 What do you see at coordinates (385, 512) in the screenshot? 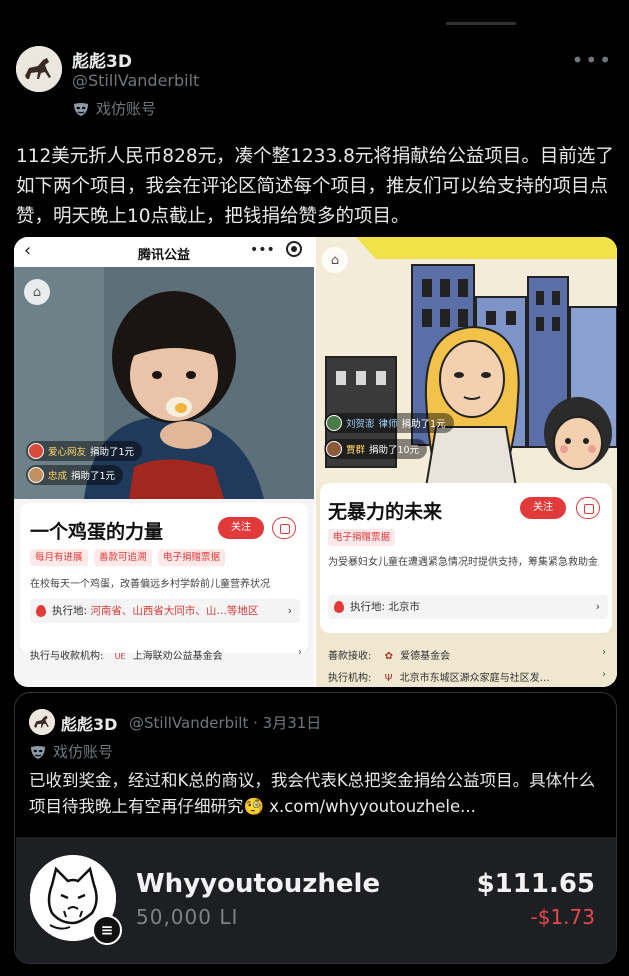
I see `project-title: 无暴力的未来` at bounding box center [385, 512].